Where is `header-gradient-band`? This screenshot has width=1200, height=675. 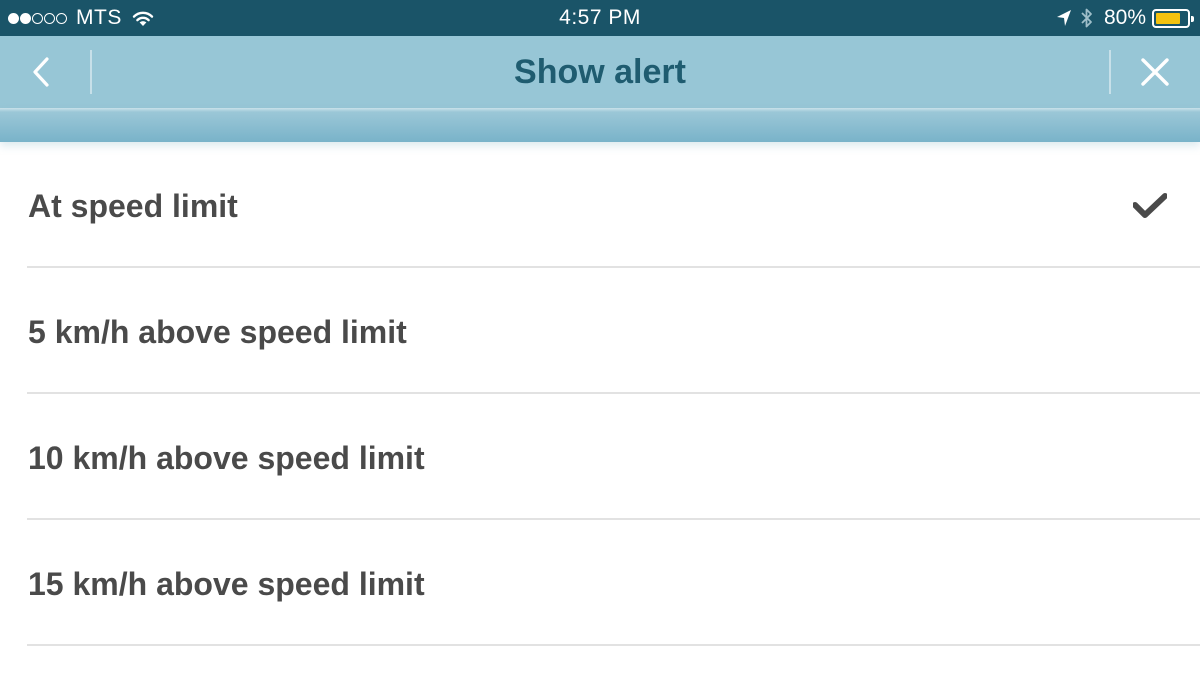 header-gradient-band is located at coordinates (600, 125).